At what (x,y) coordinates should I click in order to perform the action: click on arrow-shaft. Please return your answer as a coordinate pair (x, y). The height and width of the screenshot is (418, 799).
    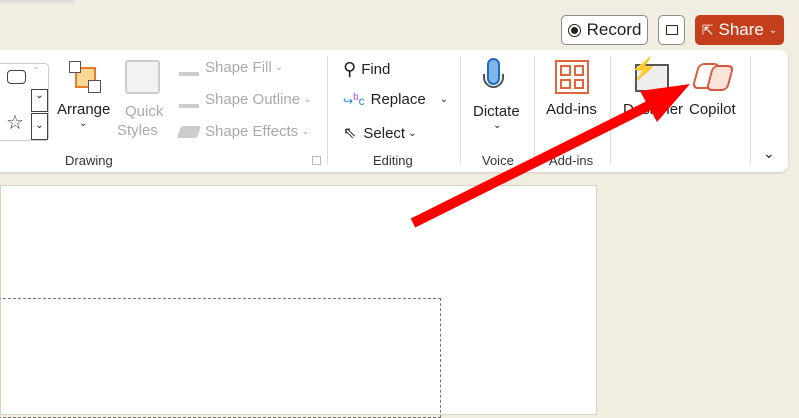
    Looking at the image, I should click on (536, 161).